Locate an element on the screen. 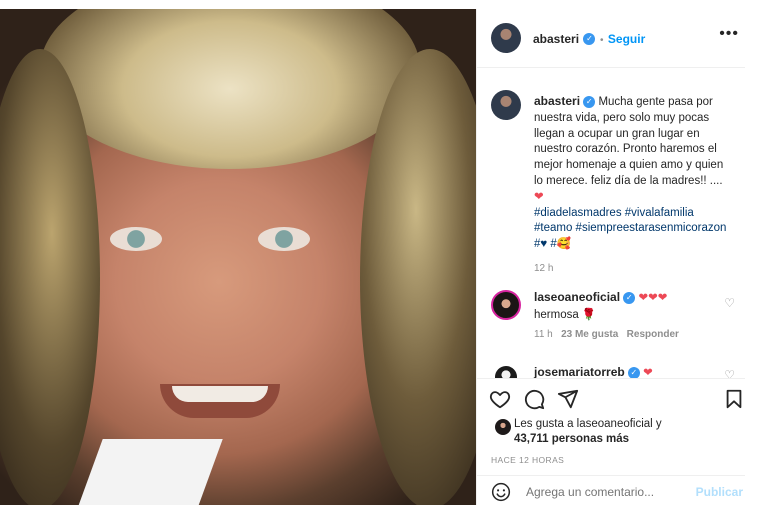 This screenshot has height=512, width=768. publish-button: Publicar is located at coordinates (719, 492).